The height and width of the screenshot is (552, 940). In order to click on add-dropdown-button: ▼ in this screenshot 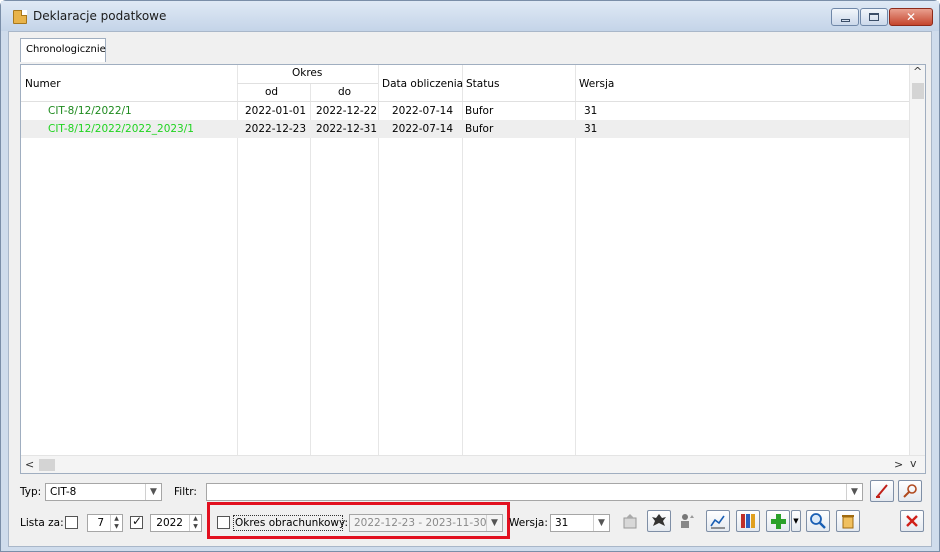, I will do `click(796, 521)`.